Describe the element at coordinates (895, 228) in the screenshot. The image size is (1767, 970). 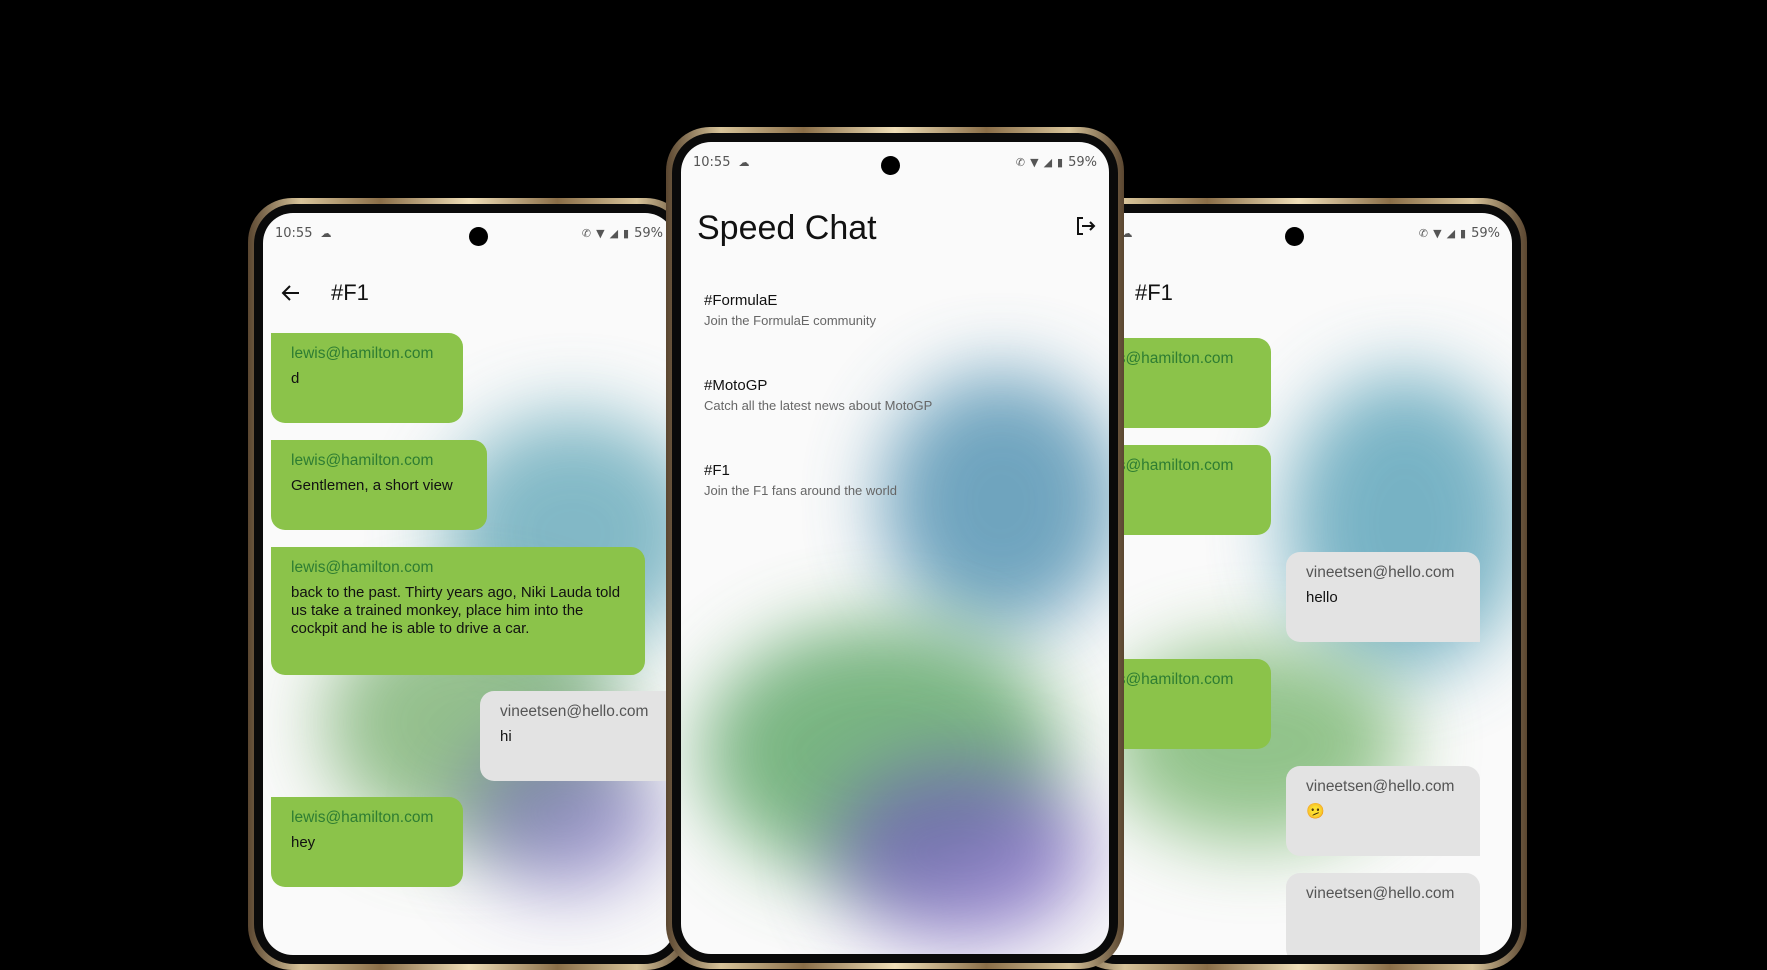
I see `home-app-bar: Speed Chat` at that location.